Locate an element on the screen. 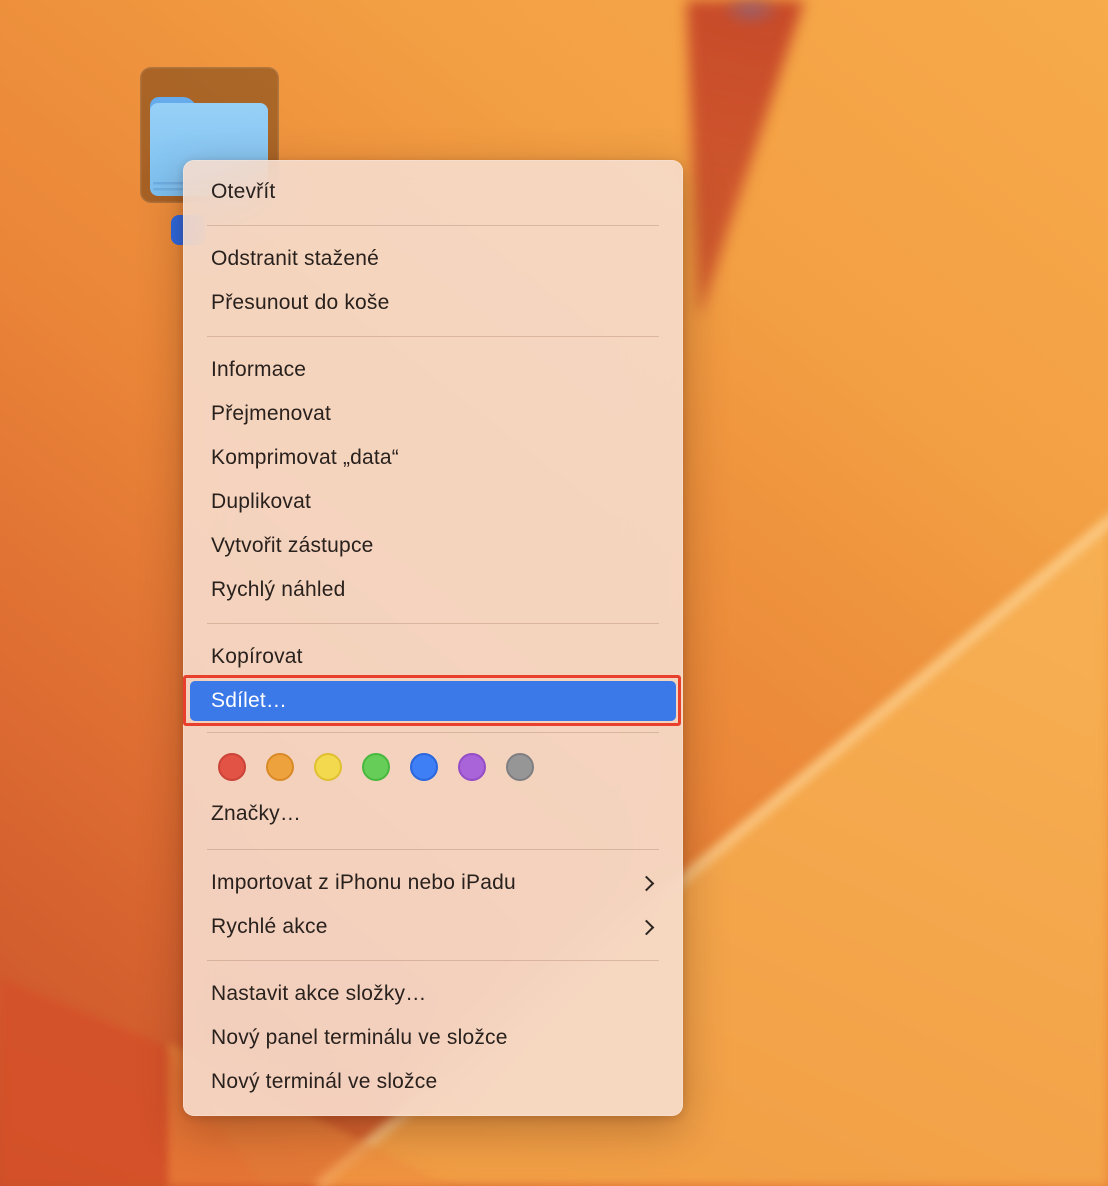  tag-color-row is located at coordinates (433, 767).